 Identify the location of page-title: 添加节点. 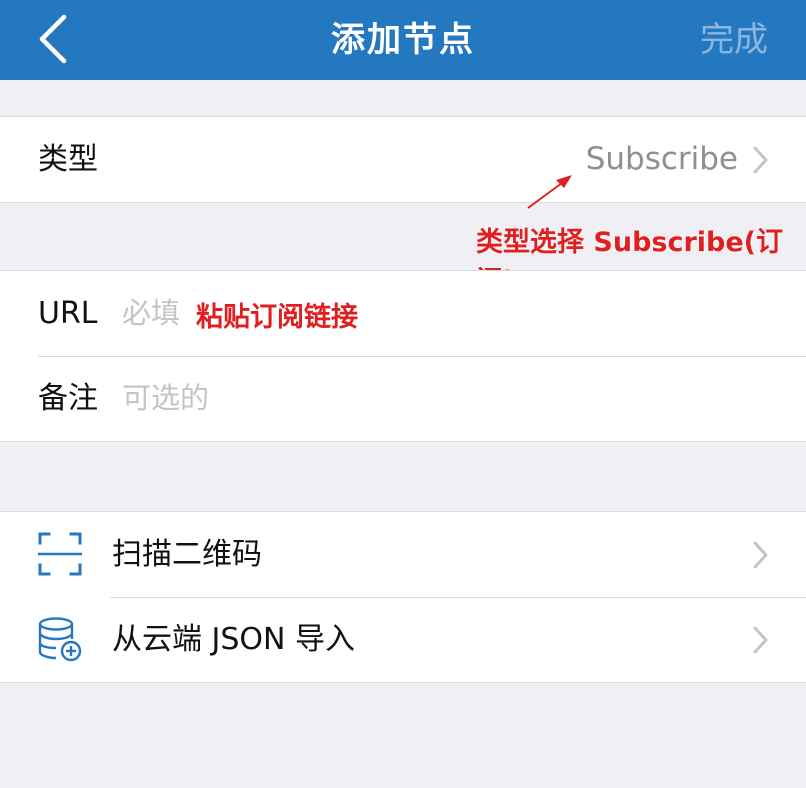
(403, 40).